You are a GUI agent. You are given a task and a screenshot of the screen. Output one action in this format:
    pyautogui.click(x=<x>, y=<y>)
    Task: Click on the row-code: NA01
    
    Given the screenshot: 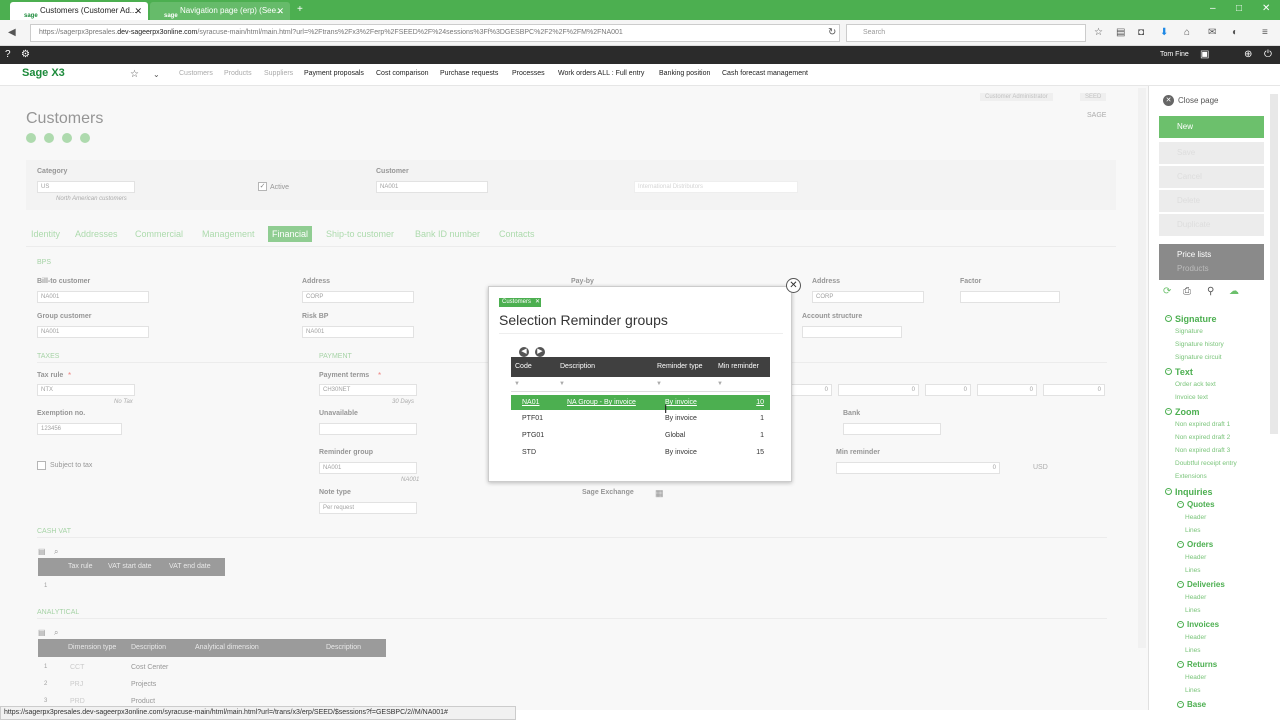 What is the action you would take?
    pyautogui.click(x=531, y=402)
    